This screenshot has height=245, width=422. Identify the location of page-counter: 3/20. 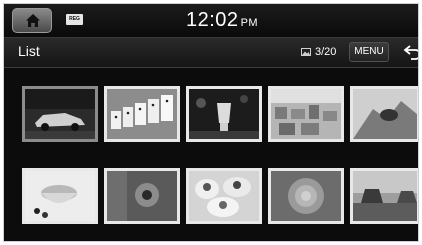
(326, 52).